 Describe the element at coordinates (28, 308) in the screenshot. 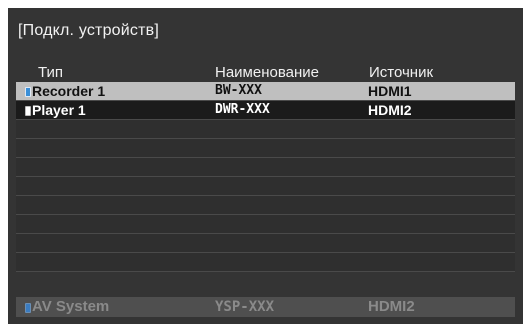

I see `av-system-icon` at that location.